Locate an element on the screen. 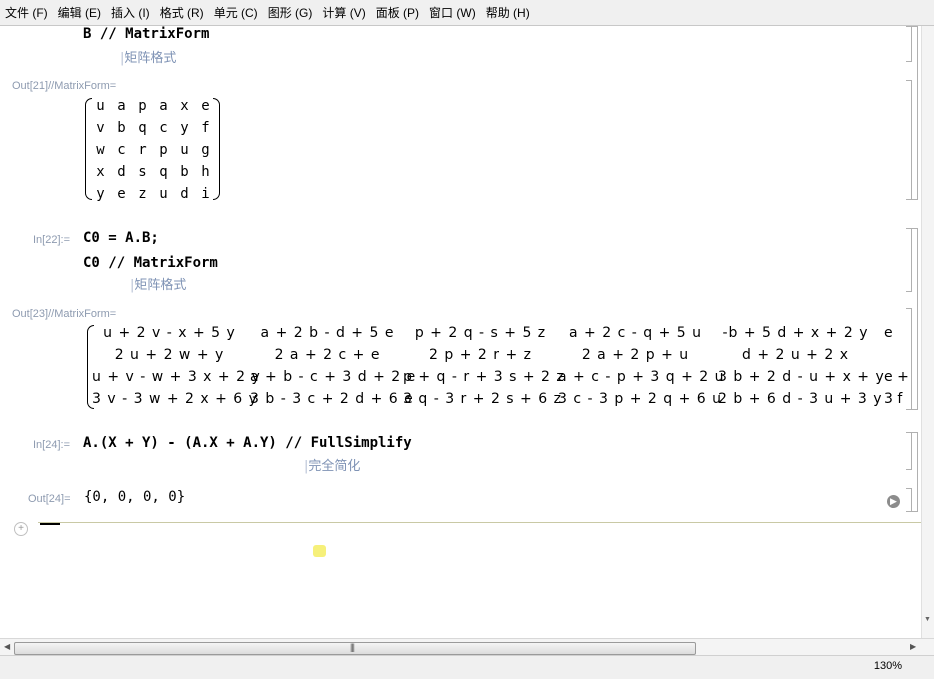 The width and height of the screenshot is (934, 679). matrix-cell: -b + 5 d + x + 2 y is located at coordinates (795, 333).